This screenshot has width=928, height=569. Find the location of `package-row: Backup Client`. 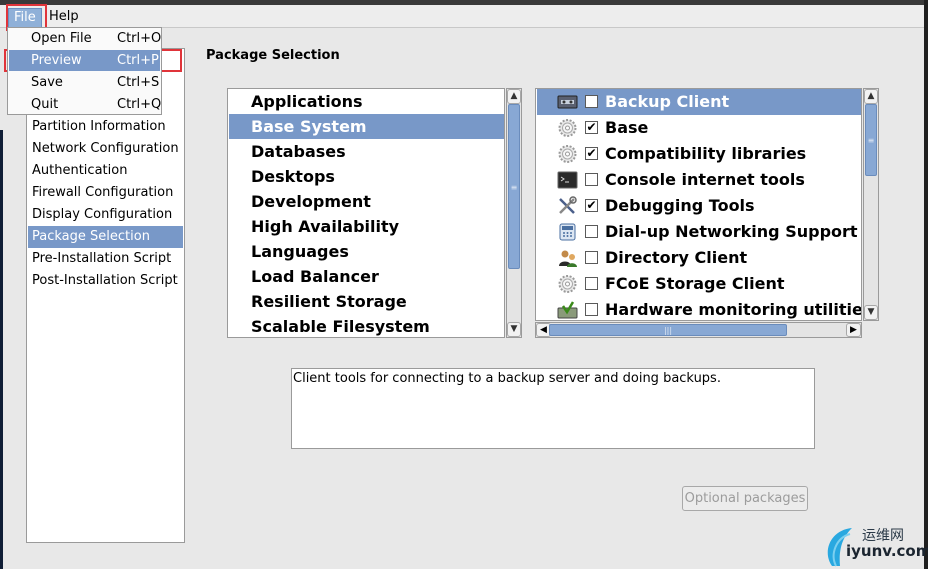

package-row: Backup Client is located at coordinates (699, 102).